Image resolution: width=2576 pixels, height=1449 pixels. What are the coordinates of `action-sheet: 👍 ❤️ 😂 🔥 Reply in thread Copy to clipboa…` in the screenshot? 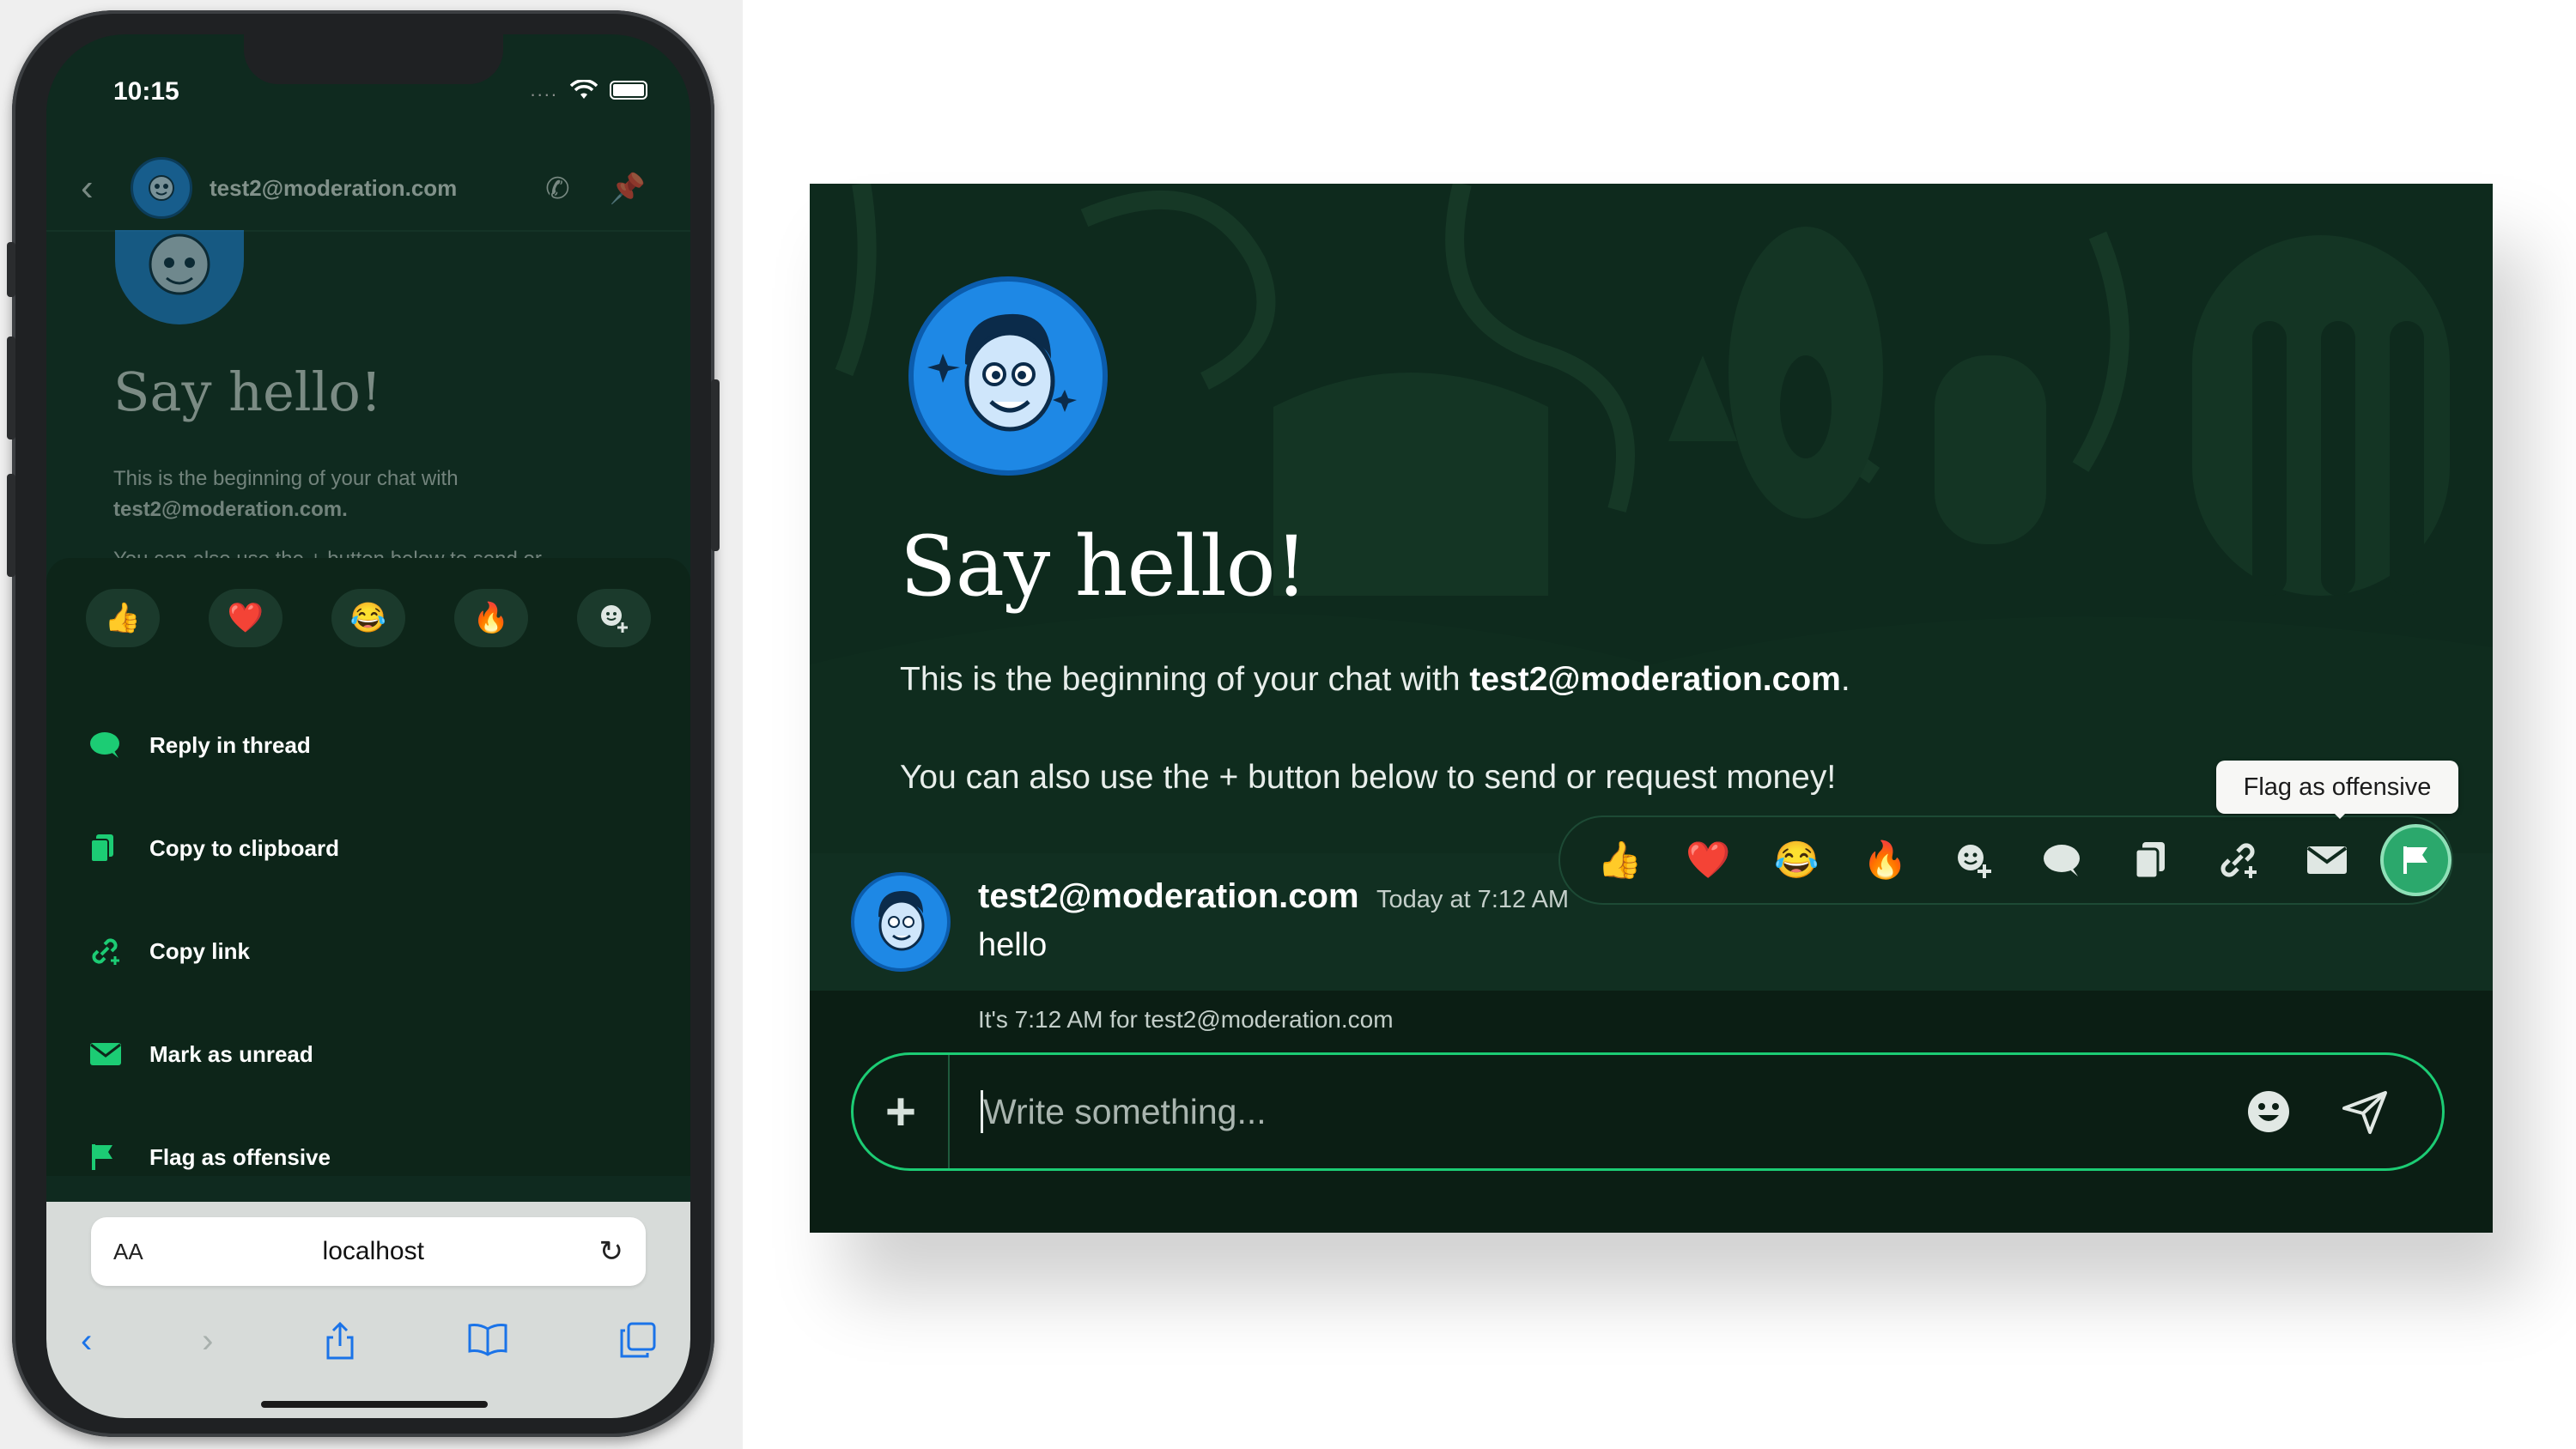 It's located at (368, 867).